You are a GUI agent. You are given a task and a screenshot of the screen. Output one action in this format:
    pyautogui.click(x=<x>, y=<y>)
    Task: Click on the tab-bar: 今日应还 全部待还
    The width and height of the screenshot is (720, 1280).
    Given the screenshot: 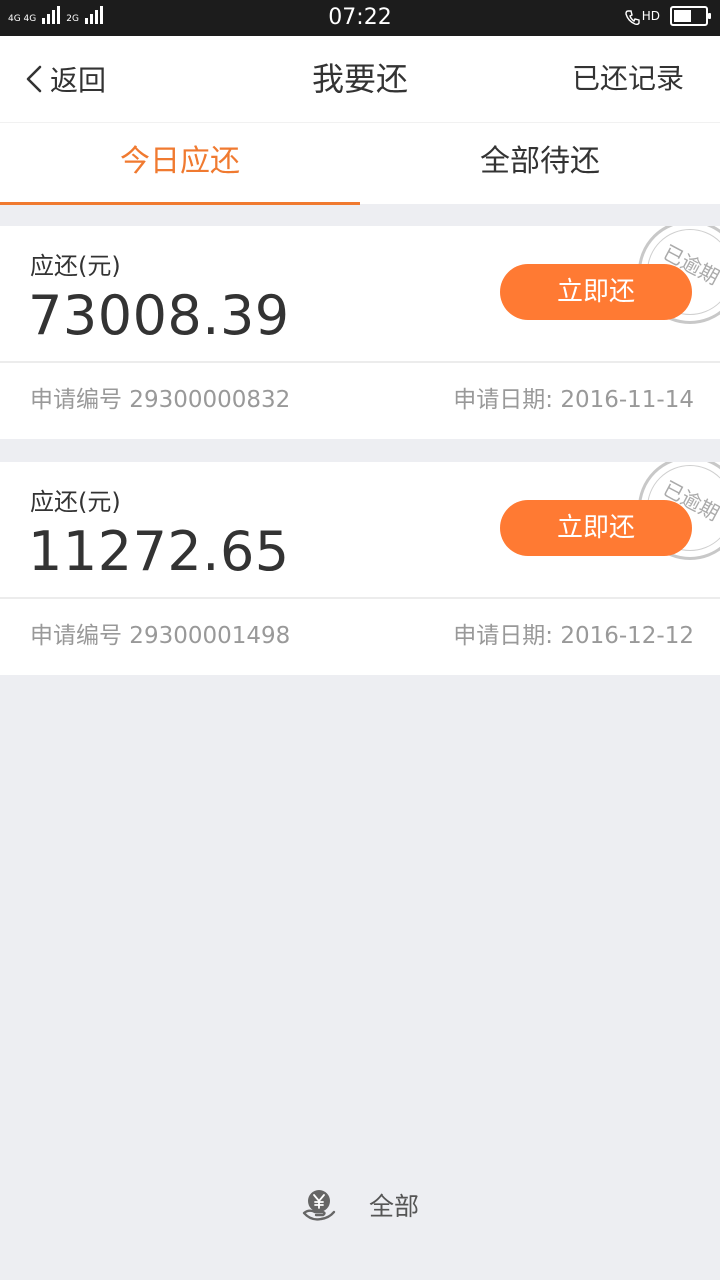 What is the action you would take?
    pyautogui.click(x=360, y=163)
    